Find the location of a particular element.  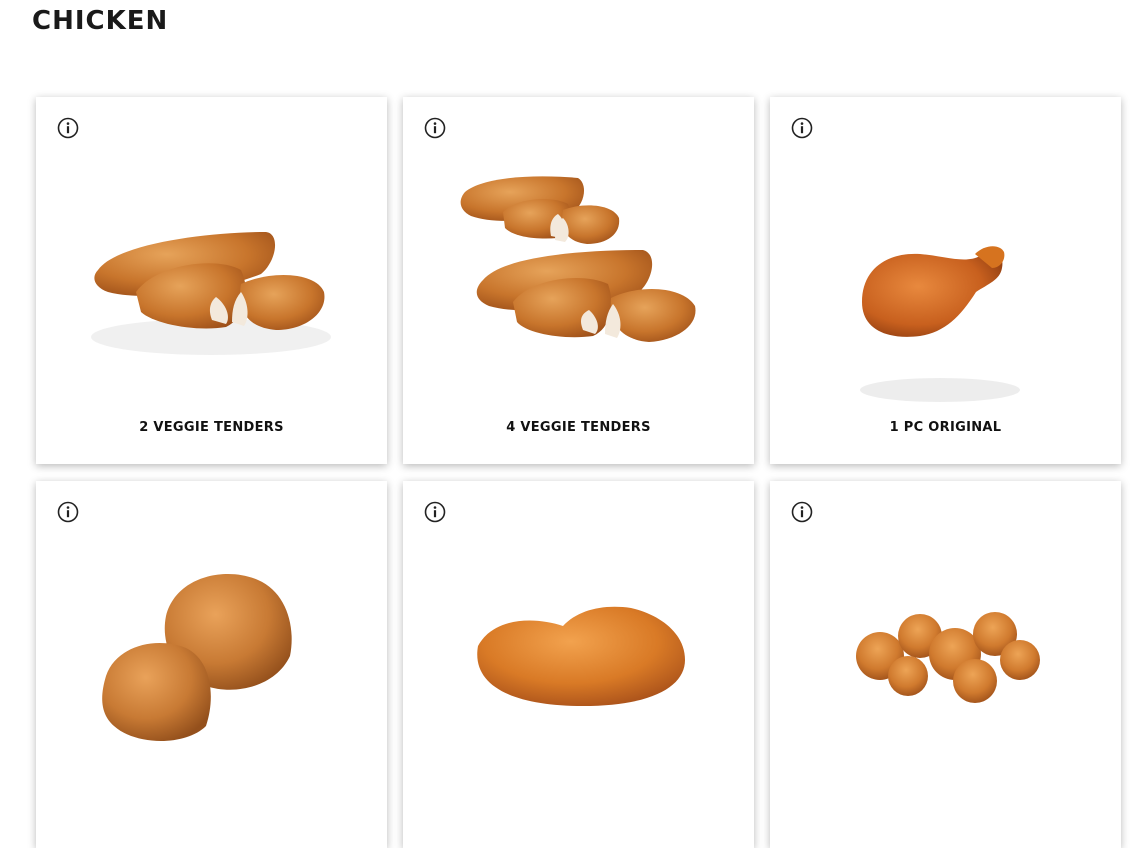

product-name: 2 VEGGIE TENDERS is located at coordinates (211, 427).